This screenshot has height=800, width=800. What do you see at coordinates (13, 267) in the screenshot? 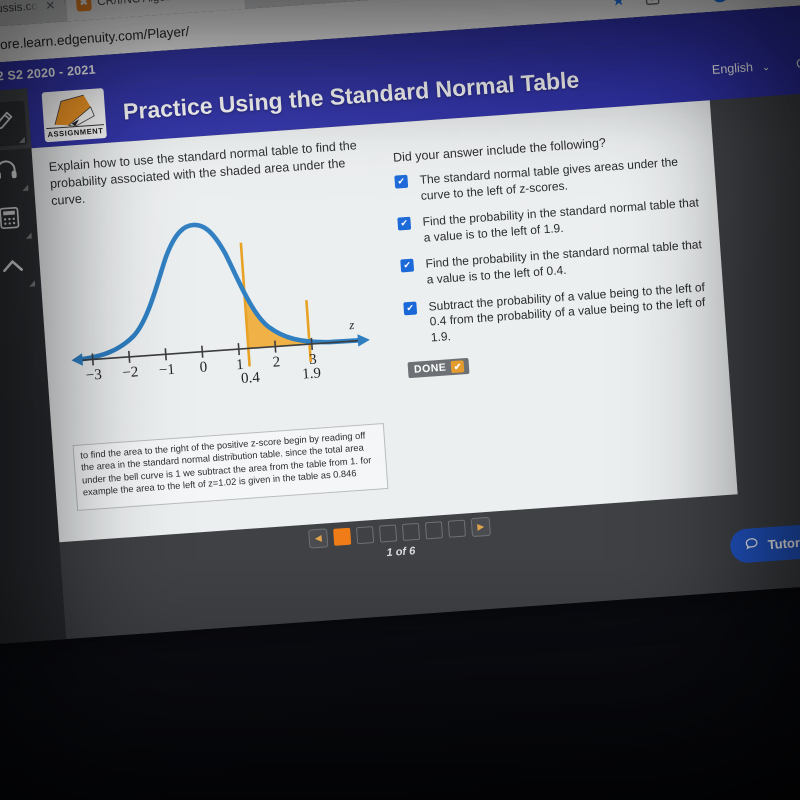
I see `up-arrow-icon` at bounding box center [13, 267].